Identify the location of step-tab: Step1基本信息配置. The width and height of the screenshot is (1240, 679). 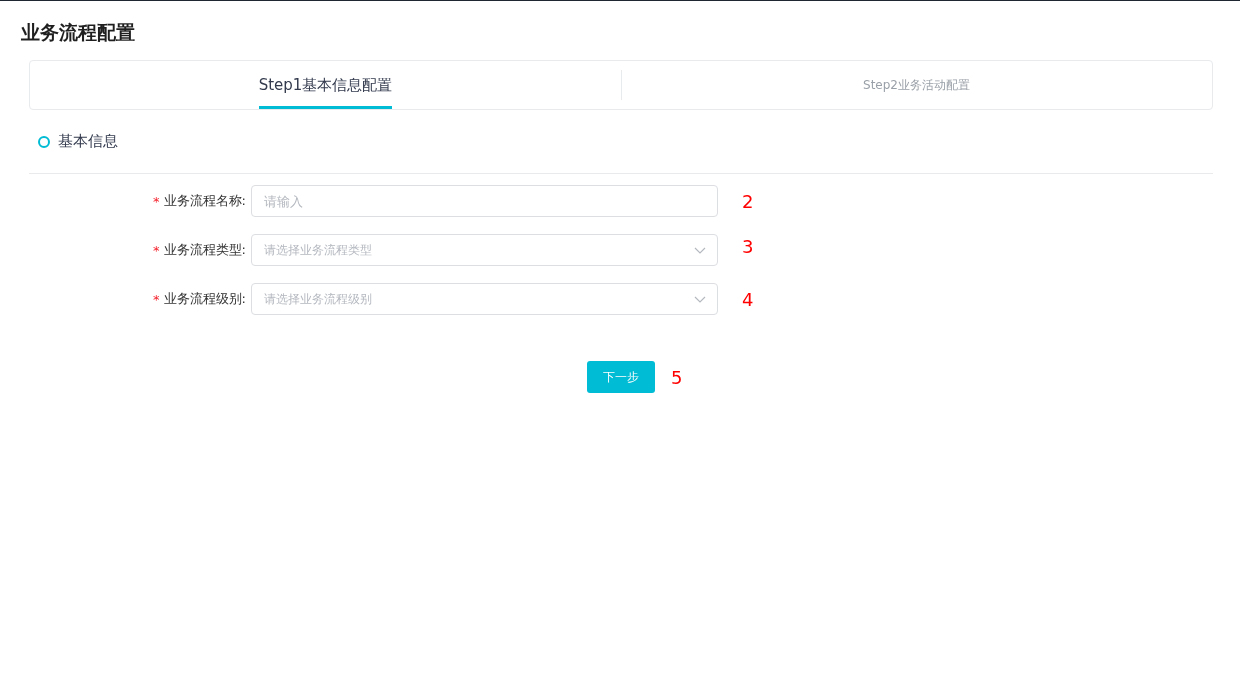
(325, 85).